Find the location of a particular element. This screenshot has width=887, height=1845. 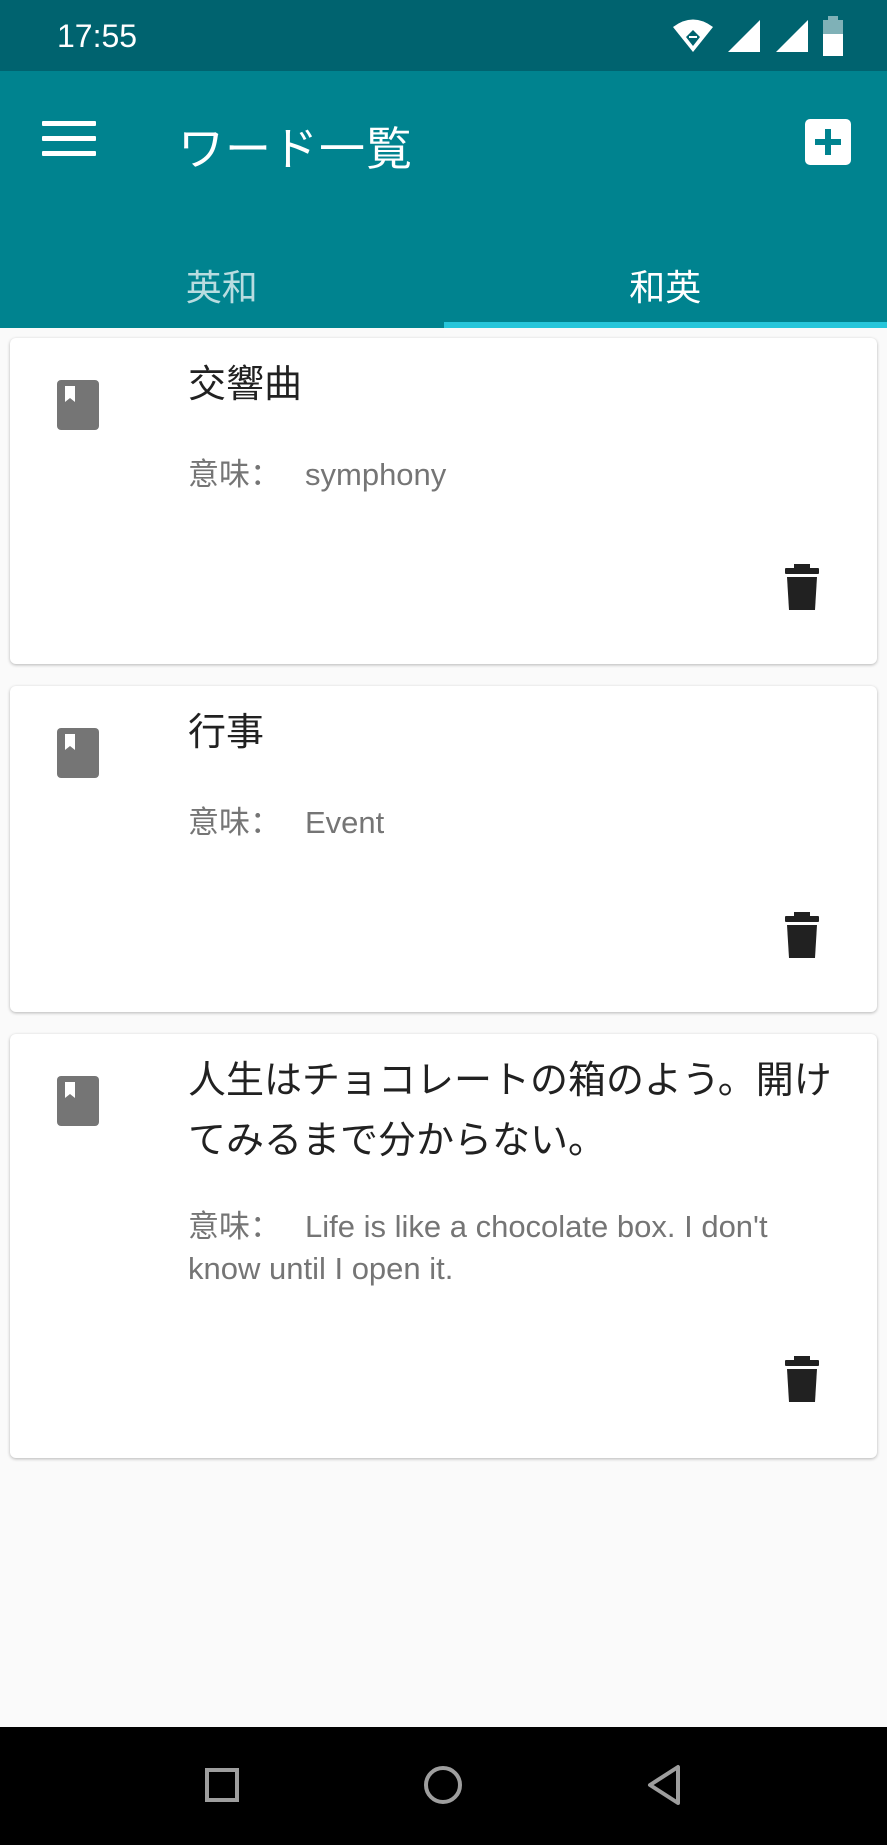

add-box-icon is located at coordinates (828, 142).